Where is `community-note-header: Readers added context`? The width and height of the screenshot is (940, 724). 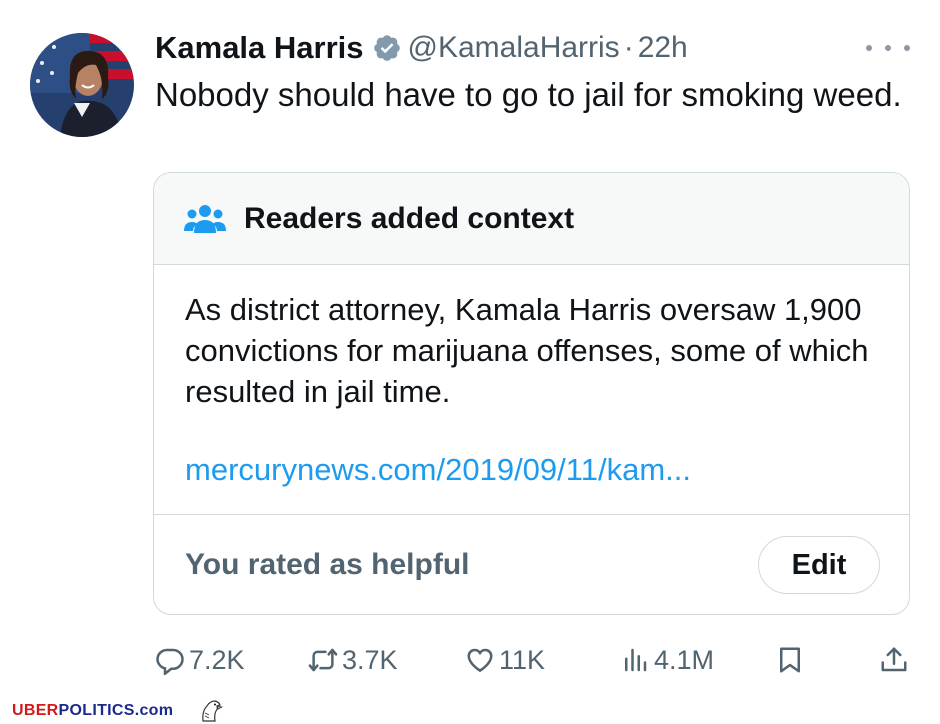
community-note-header: Readers added context is located at coordinates (531, 219).